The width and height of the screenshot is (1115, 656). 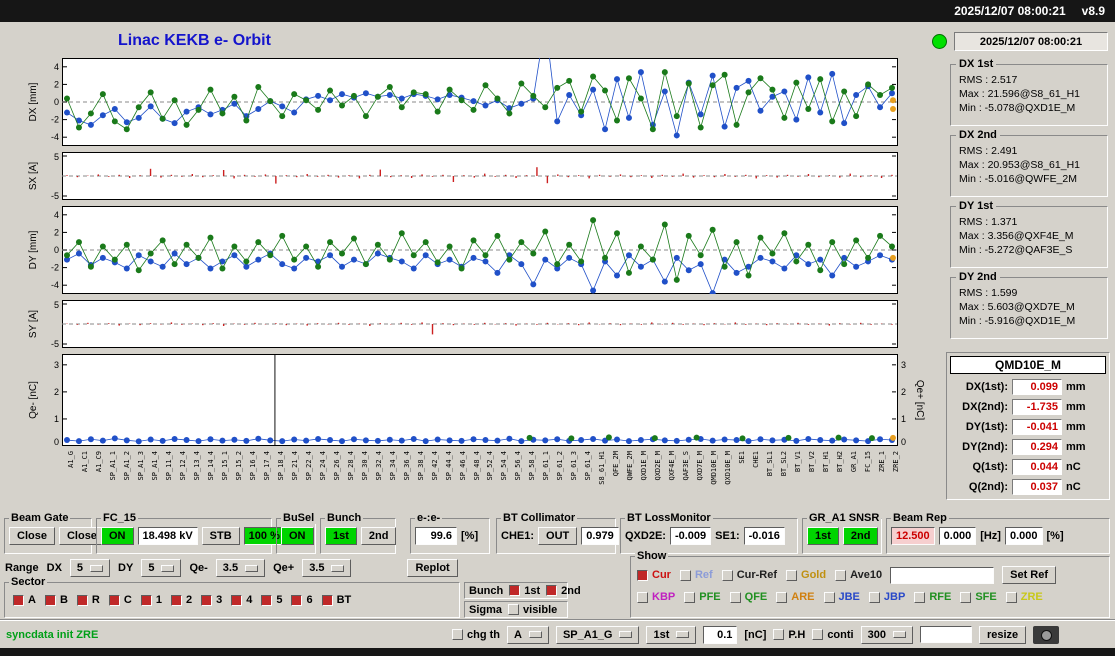 I want to click on gr-a1-2nd-button: 2nd, so click(x=860, y=536).